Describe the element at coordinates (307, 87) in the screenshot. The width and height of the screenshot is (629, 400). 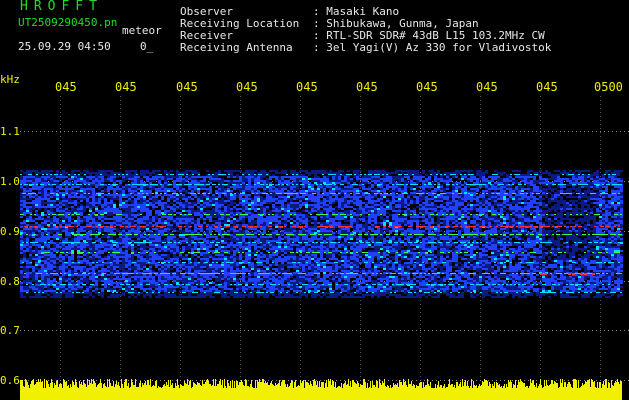
I see `x-tick-5: 045` at that location.